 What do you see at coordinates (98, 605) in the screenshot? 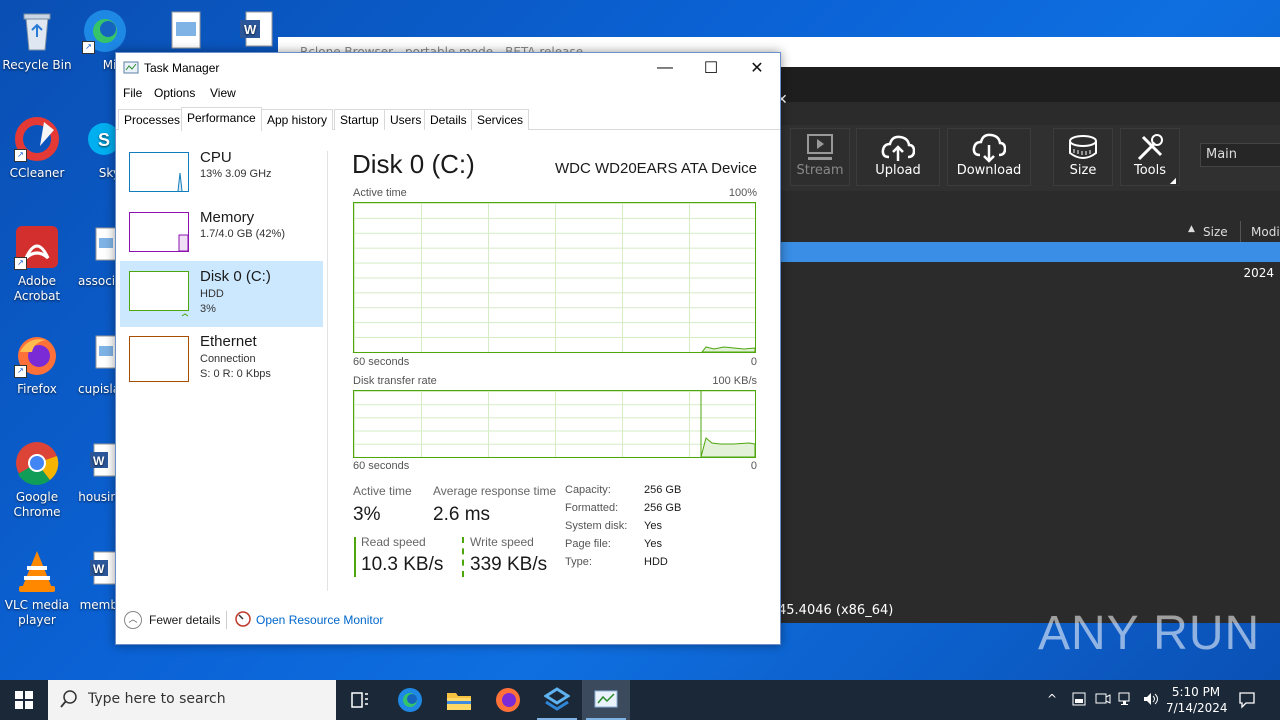
I see `desktop-icon-label: memb` at bounding box center [98, 605].